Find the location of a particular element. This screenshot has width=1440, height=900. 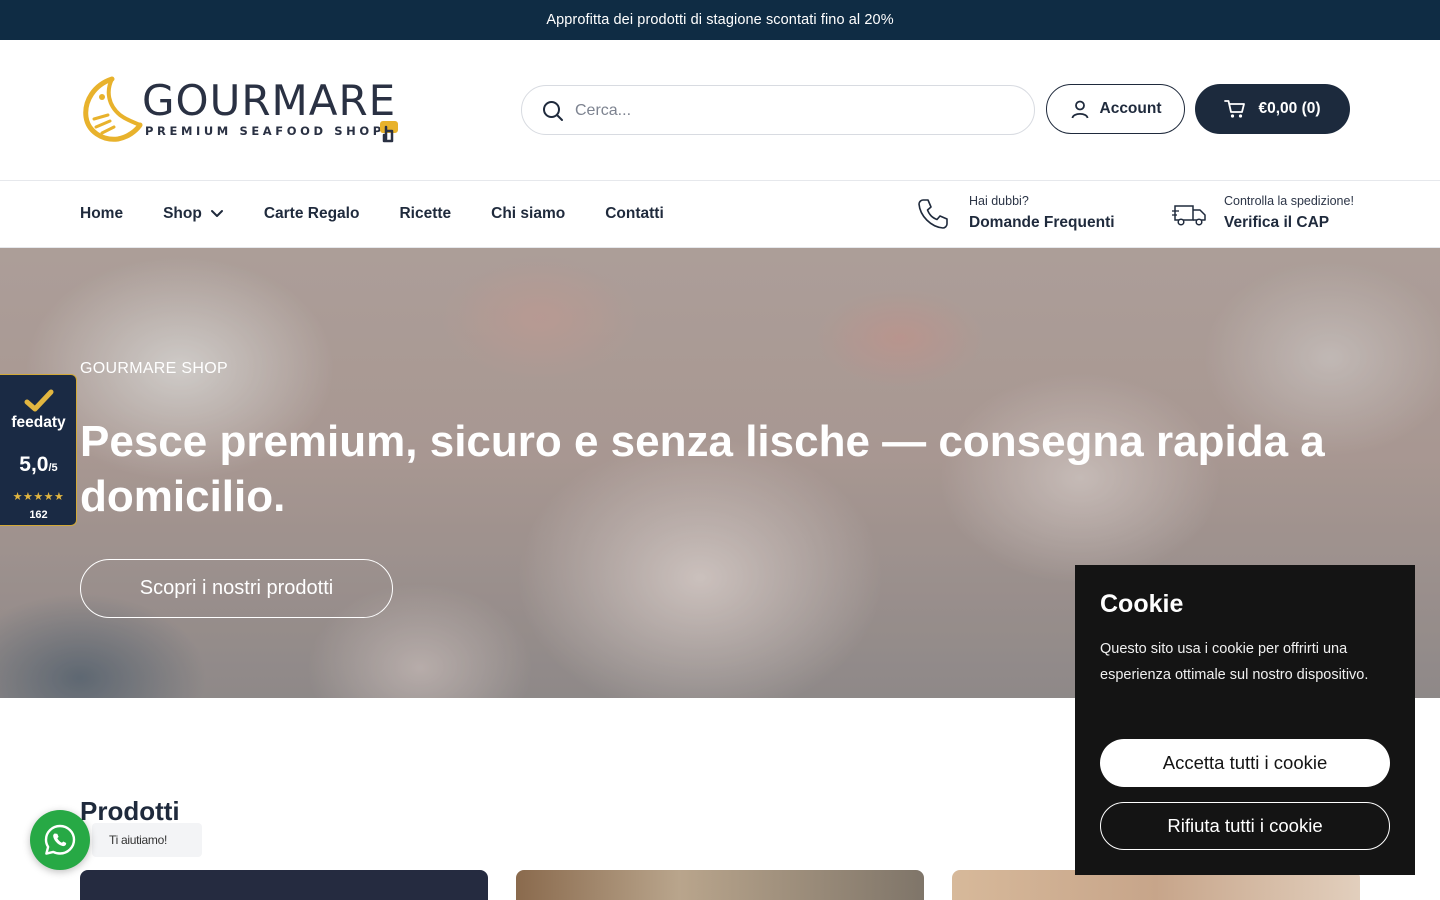

nav-item-recipes: Ricette is located at coordinates (425, 214).